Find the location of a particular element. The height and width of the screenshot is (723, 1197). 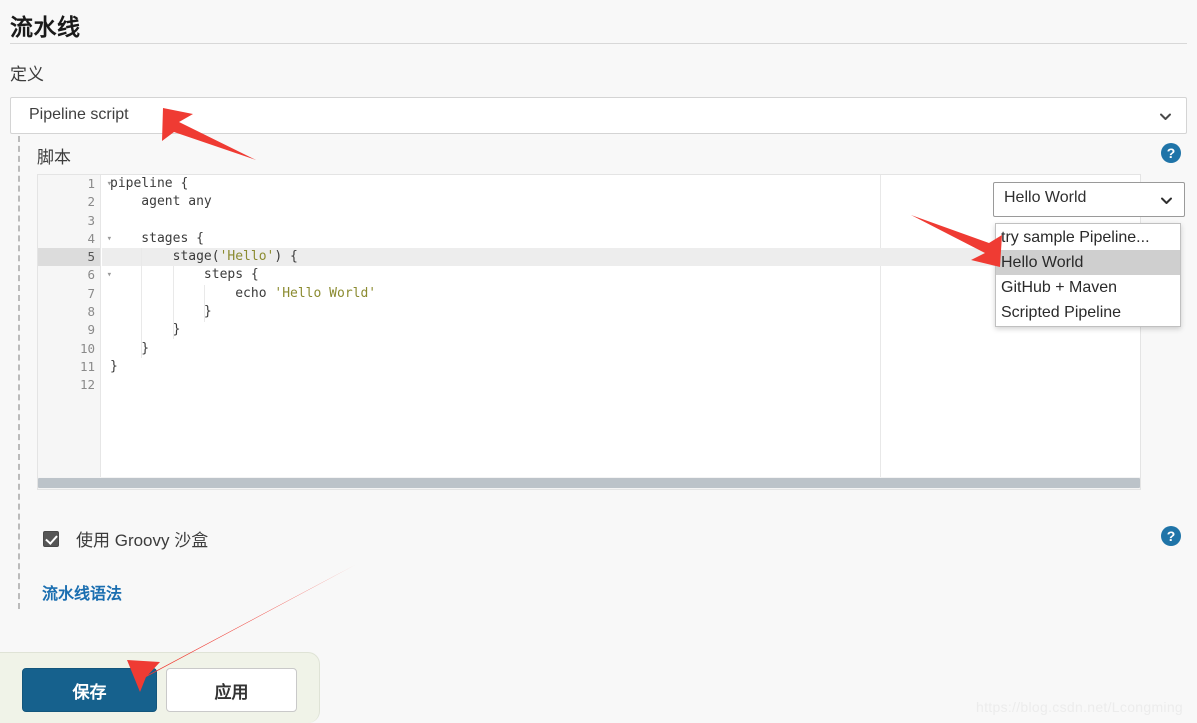

section-dashed-rail is located at coordinates (19, 372).